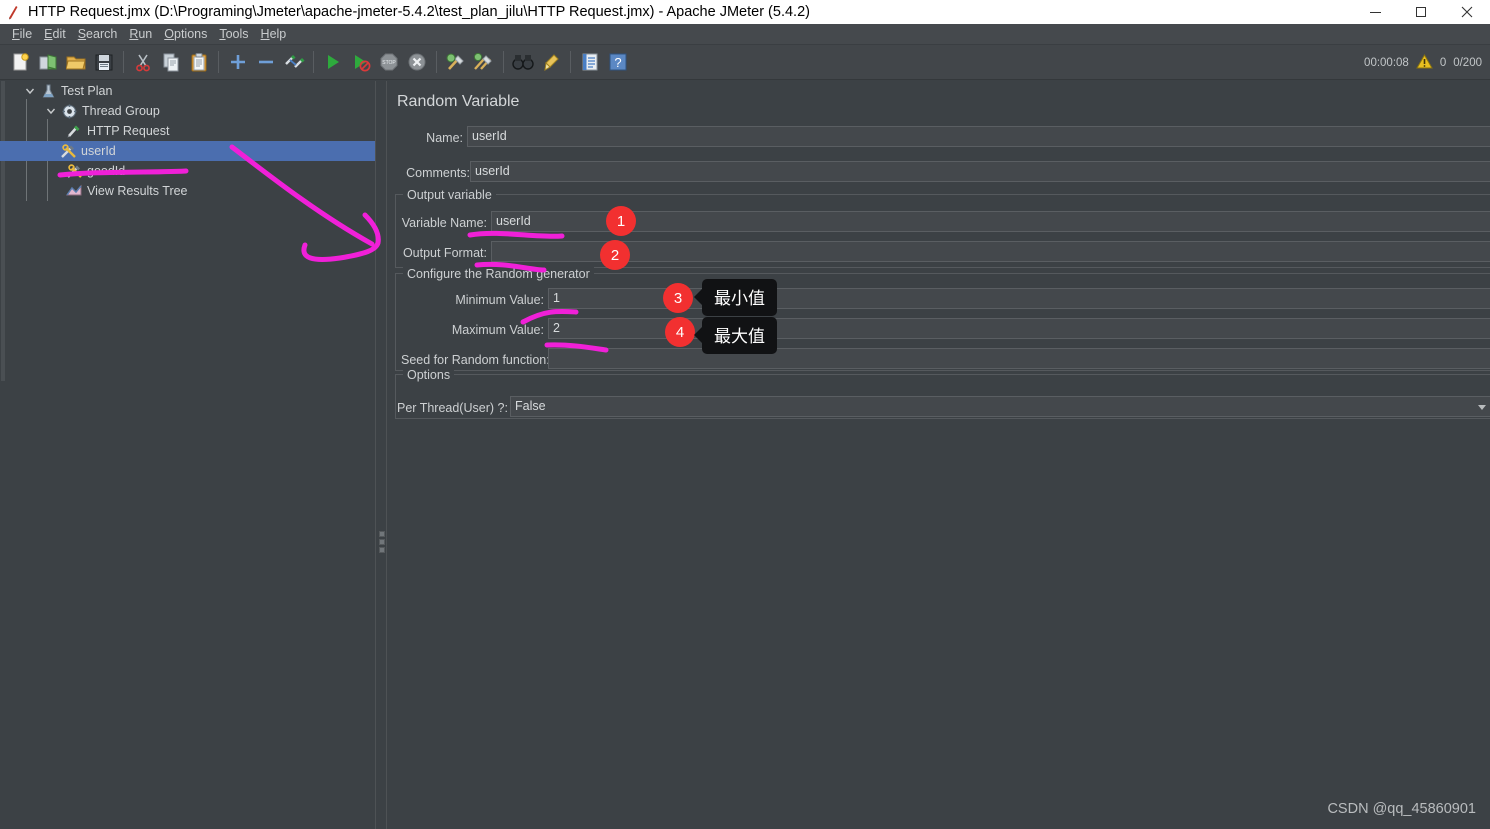  I want to click on tooltip-arrow-icon, so click(698, 335).